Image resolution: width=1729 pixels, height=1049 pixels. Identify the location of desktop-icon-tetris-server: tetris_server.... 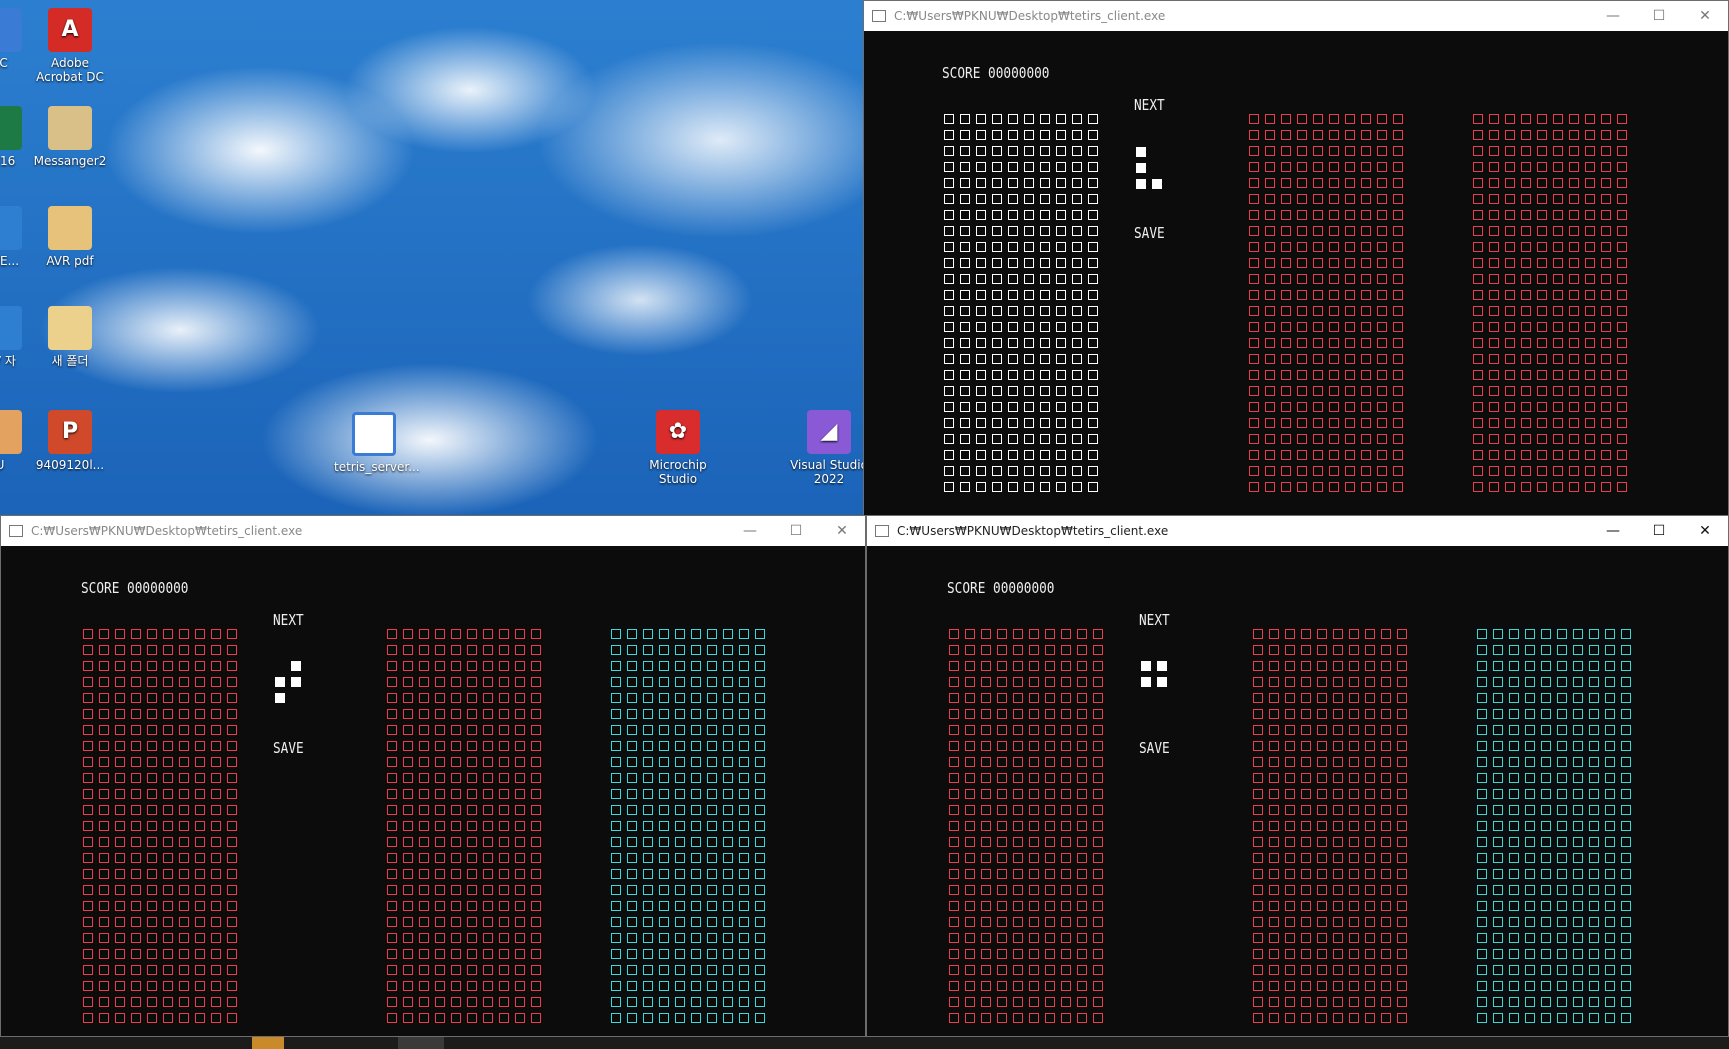
(377, 443).